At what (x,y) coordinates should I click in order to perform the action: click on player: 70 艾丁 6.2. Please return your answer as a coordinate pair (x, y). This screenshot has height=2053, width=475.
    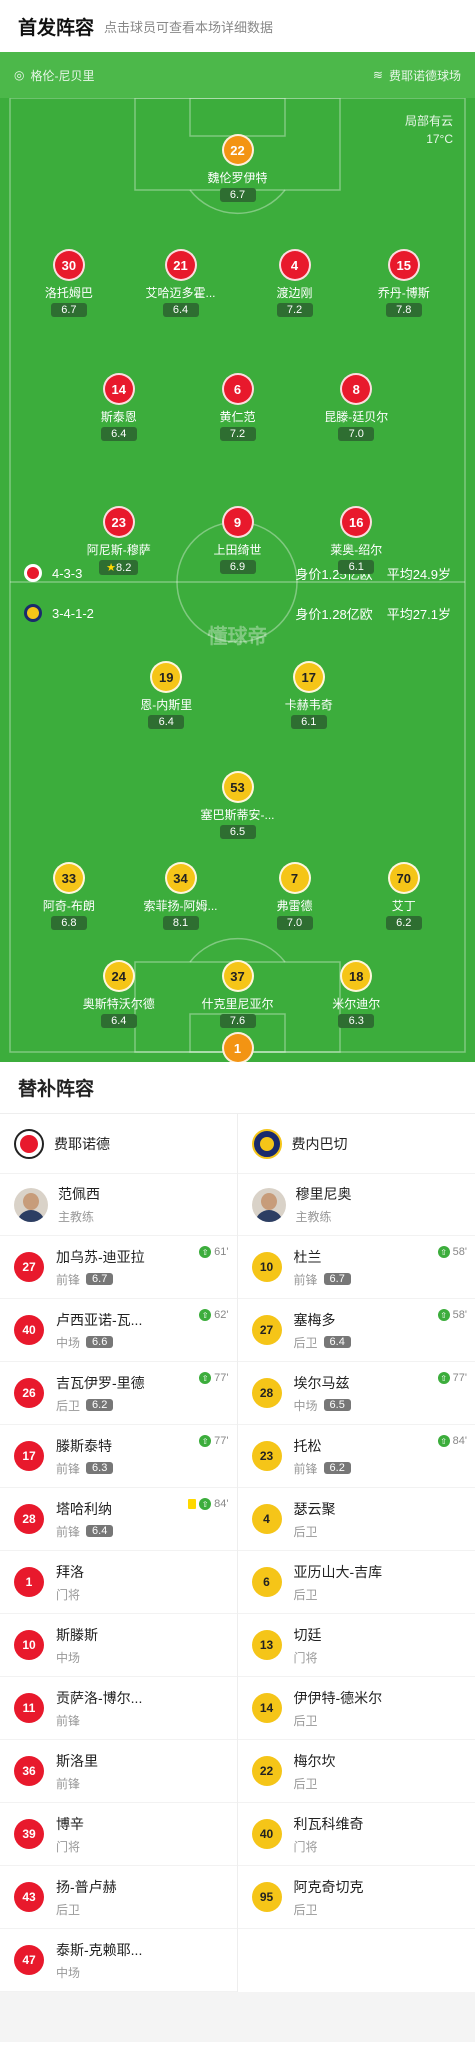
    Looking at the image, I should click on (404, 896).